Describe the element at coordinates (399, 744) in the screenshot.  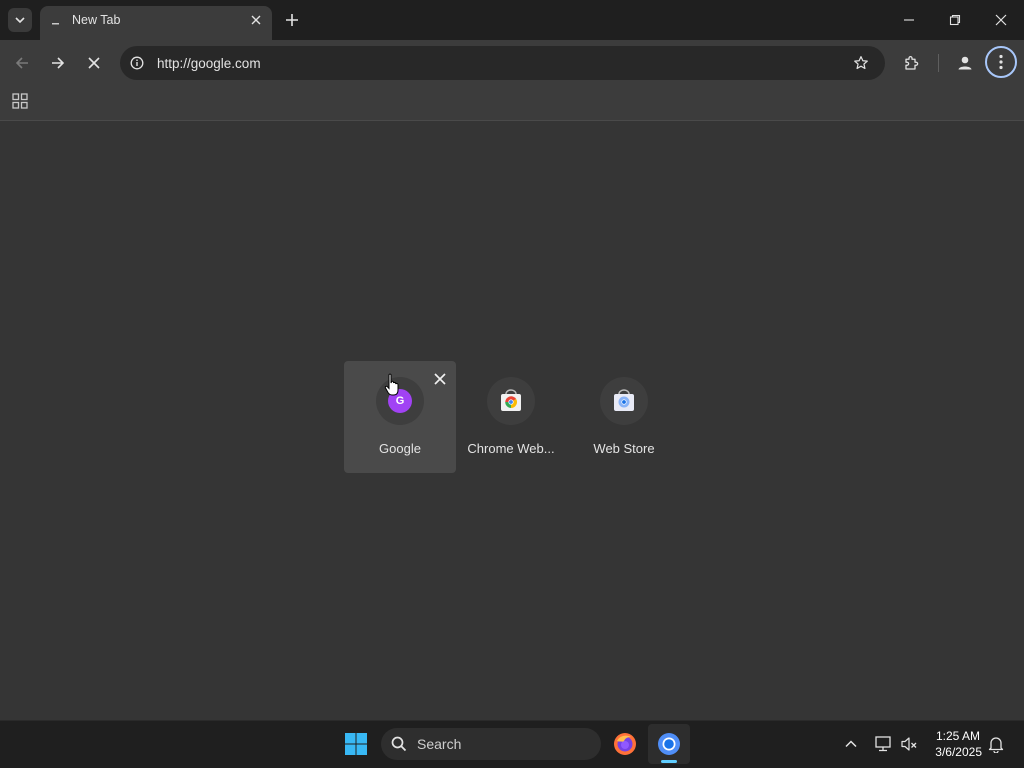
I see `search-icon` at that location.